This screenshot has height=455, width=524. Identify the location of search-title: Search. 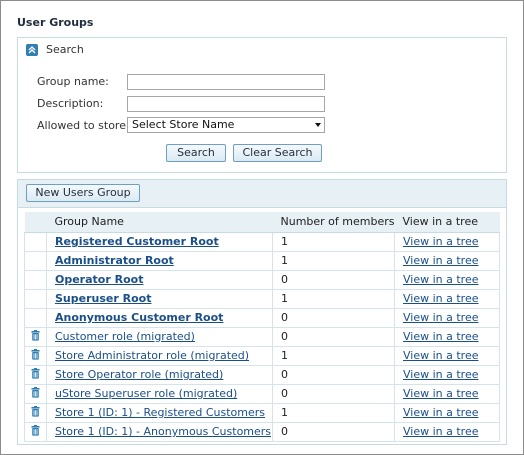
(65, 49).